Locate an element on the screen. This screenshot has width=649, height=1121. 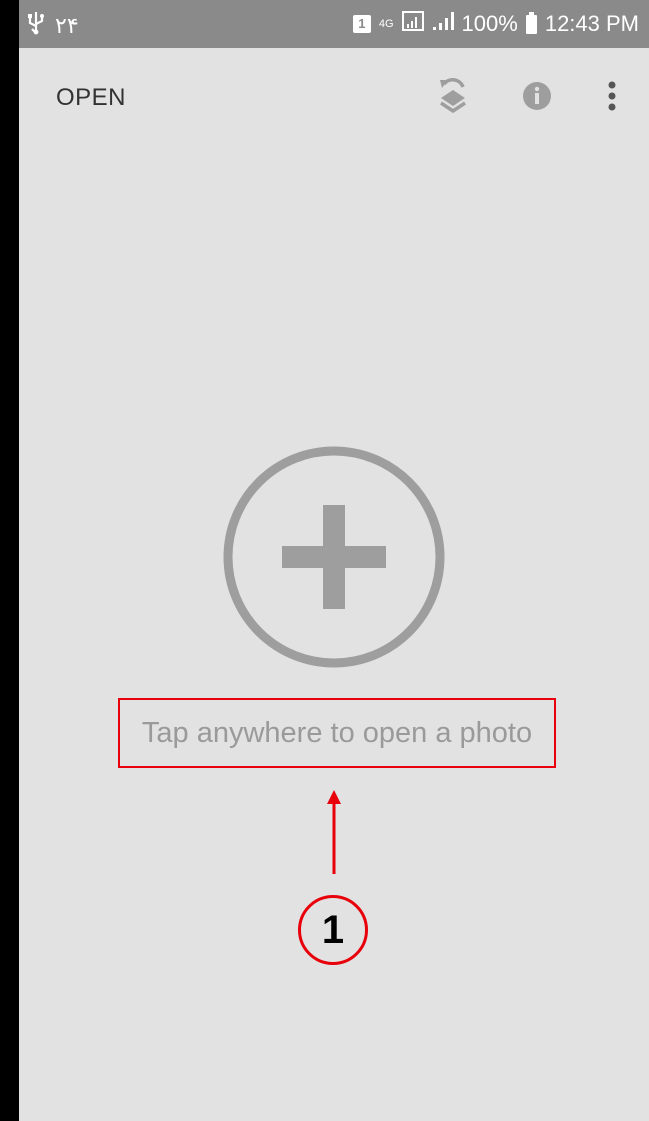
volte-signal-icon is located at coordinates (412, 24).